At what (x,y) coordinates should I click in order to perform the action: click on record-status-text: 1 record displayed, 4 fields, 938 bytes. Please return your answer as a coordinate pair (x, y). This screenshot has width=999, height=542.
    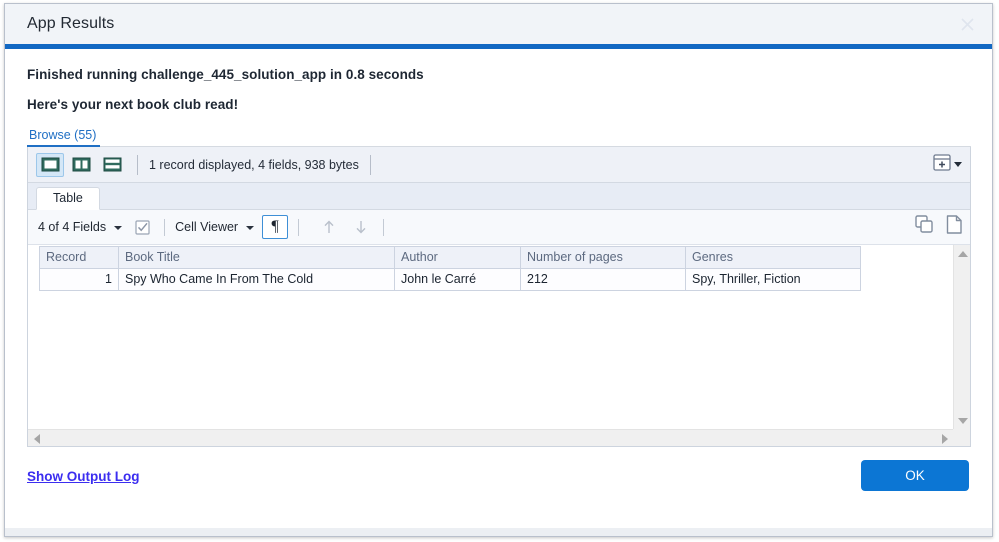
    Looking at the image, I should click on (254, 164).